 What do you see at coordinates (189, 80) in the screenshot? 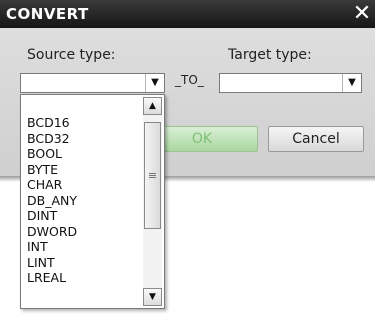
I see `to-label: _TO_` at bounding box center [189, 80].